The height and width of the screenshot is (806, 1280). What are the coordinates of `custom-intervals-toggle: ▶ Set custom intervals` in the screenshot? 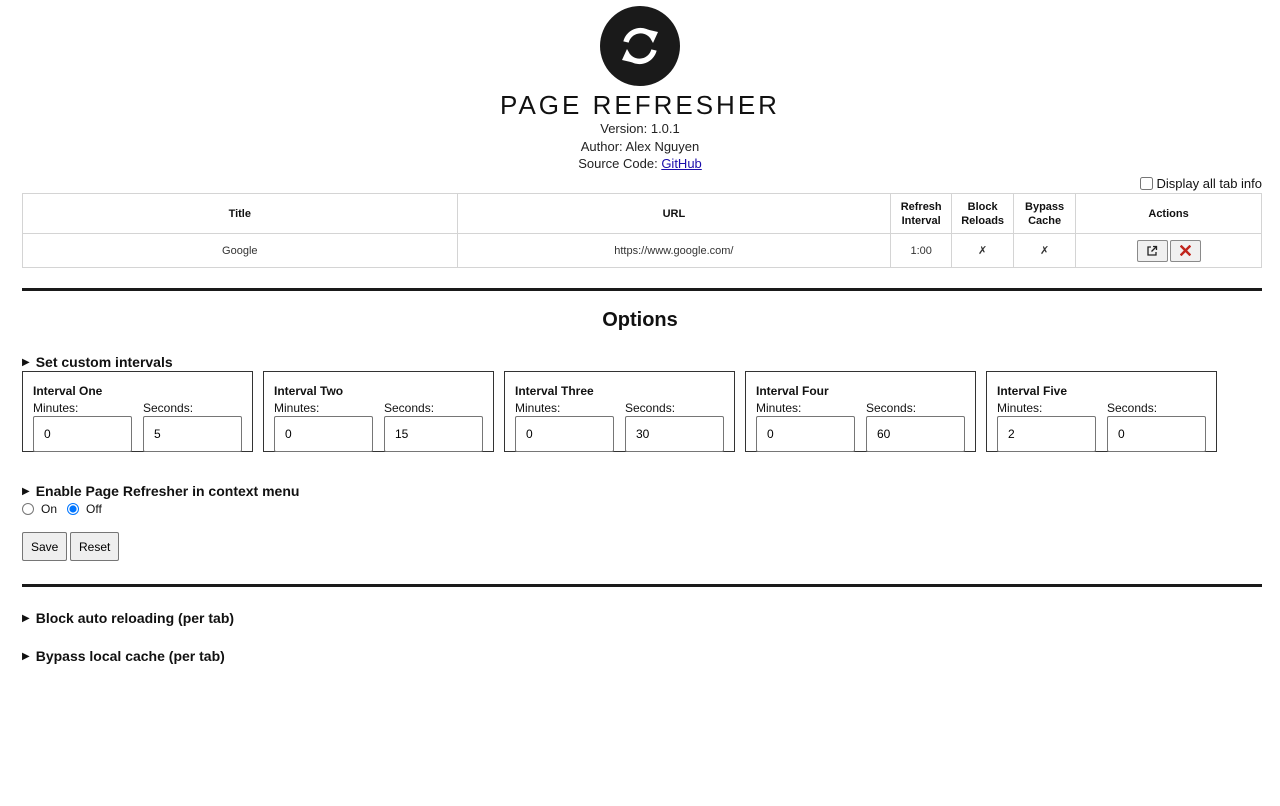 It's located at (97, 362).